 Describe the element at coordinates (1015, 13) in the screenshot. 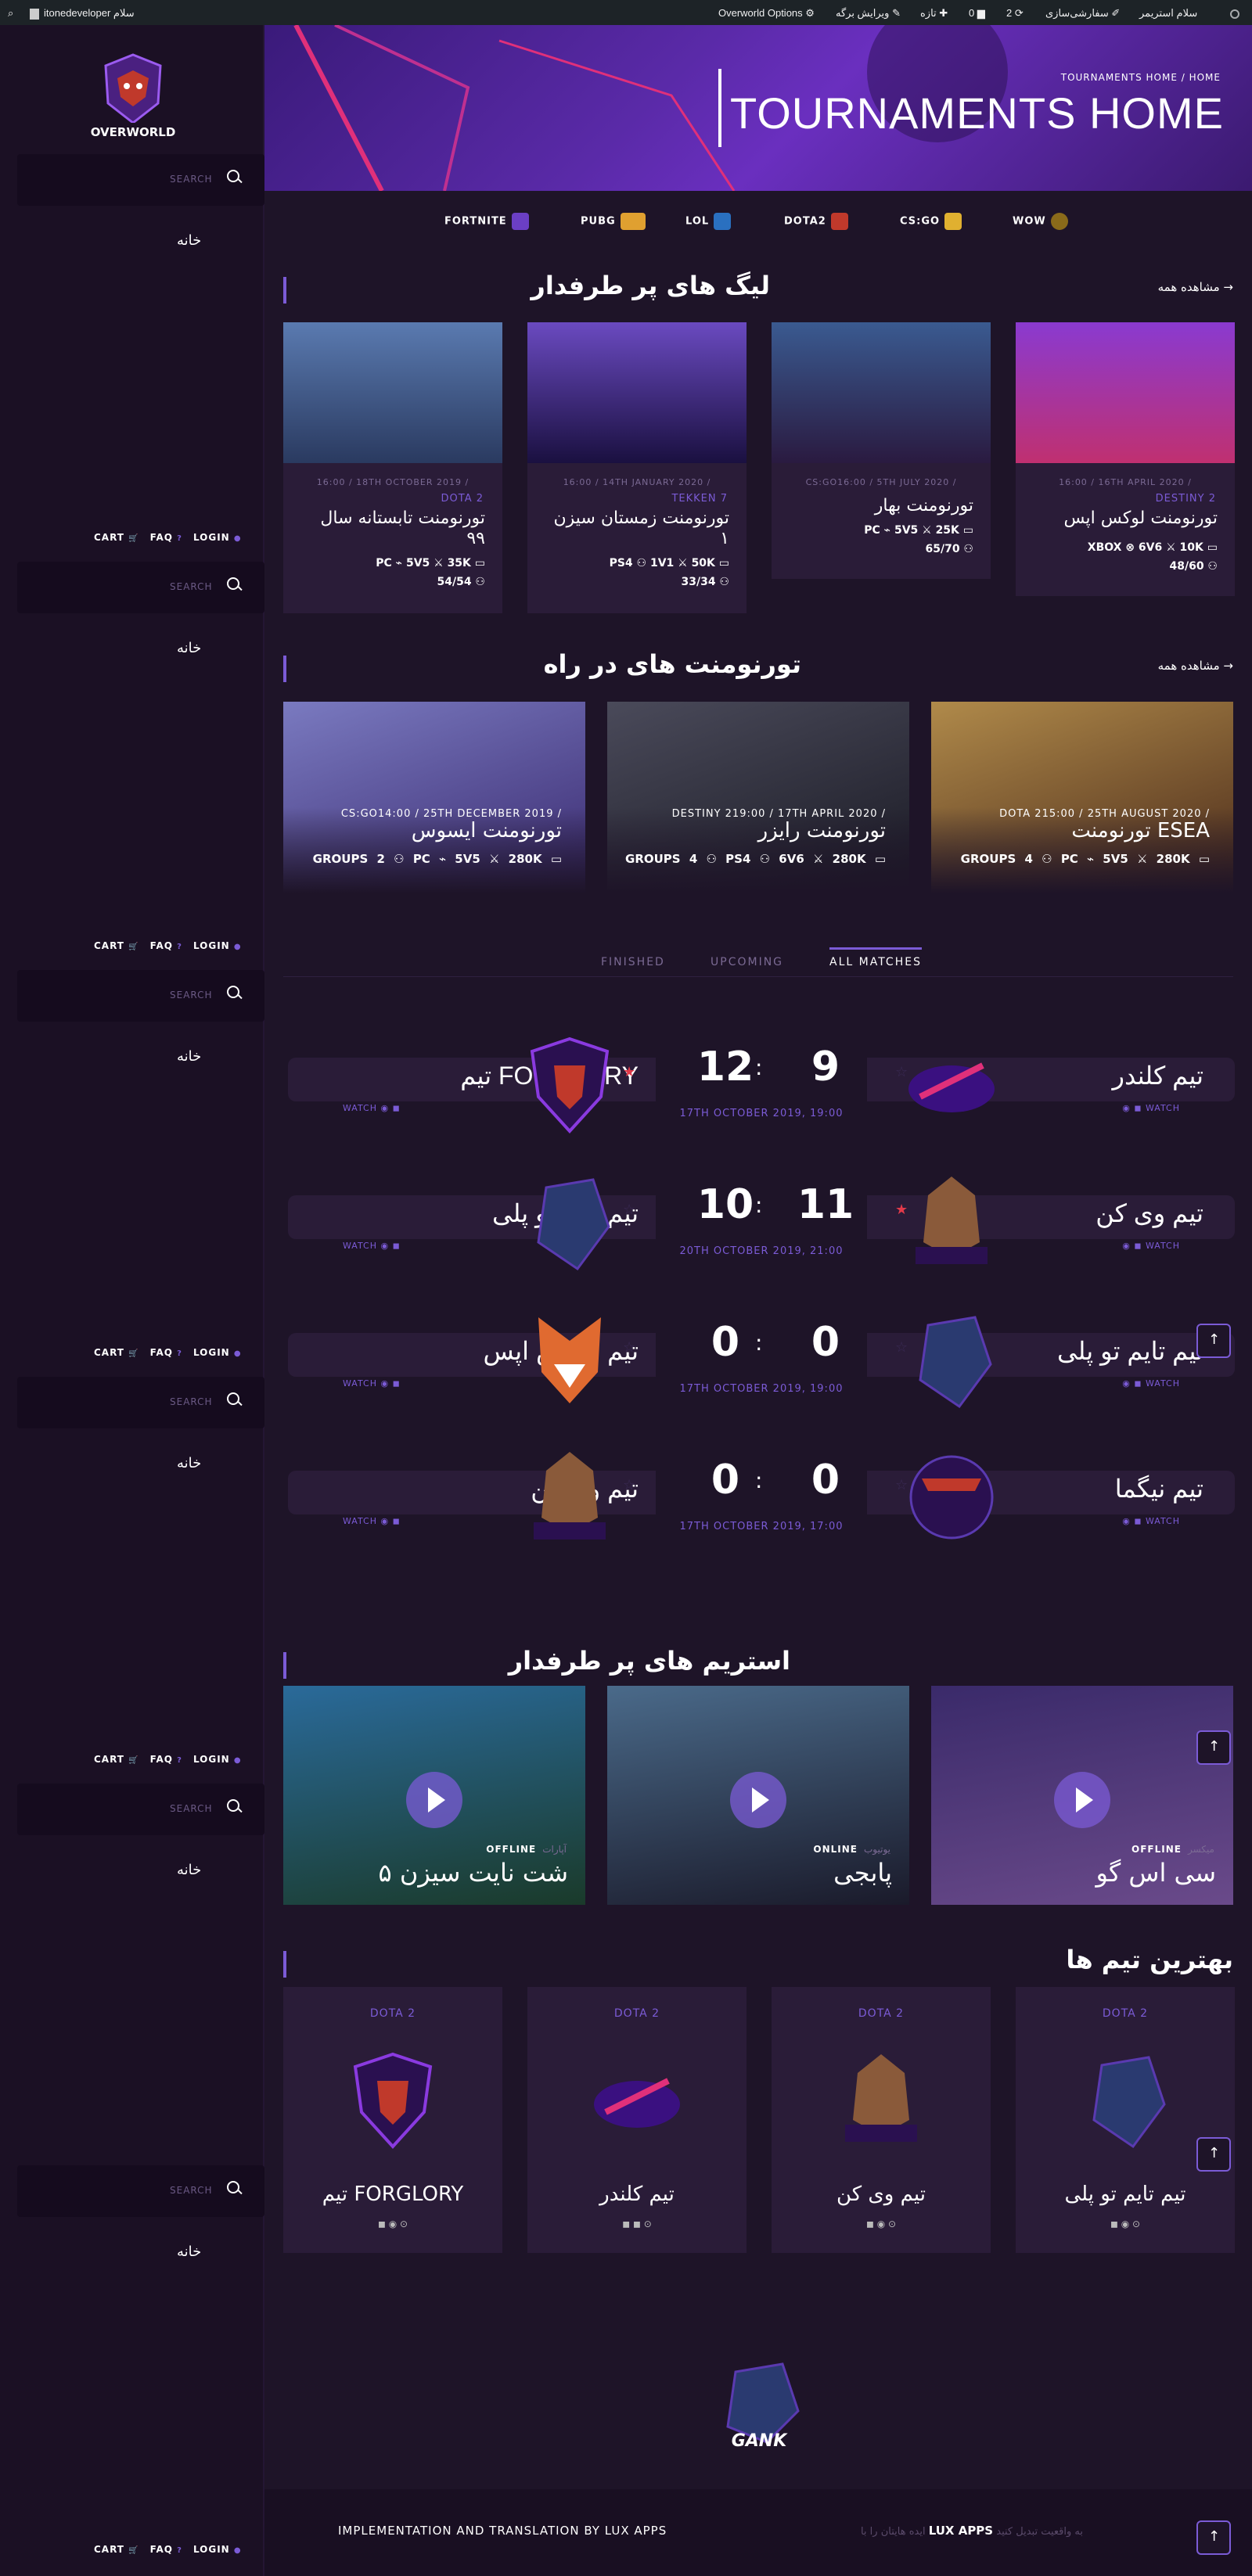

I see `updates-link: 2 ⟳` at that location.